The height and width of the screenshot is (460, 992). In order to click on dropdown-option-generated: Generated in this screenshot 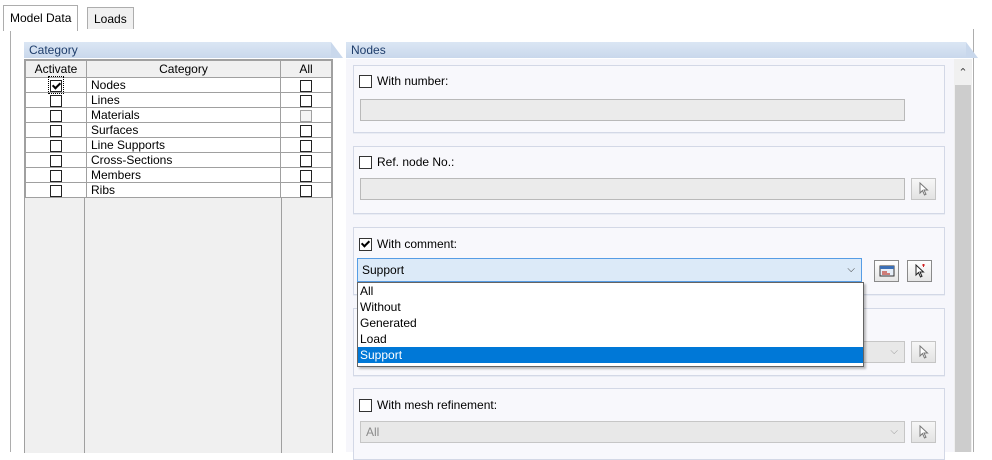, I will do `click(610, 323)`.